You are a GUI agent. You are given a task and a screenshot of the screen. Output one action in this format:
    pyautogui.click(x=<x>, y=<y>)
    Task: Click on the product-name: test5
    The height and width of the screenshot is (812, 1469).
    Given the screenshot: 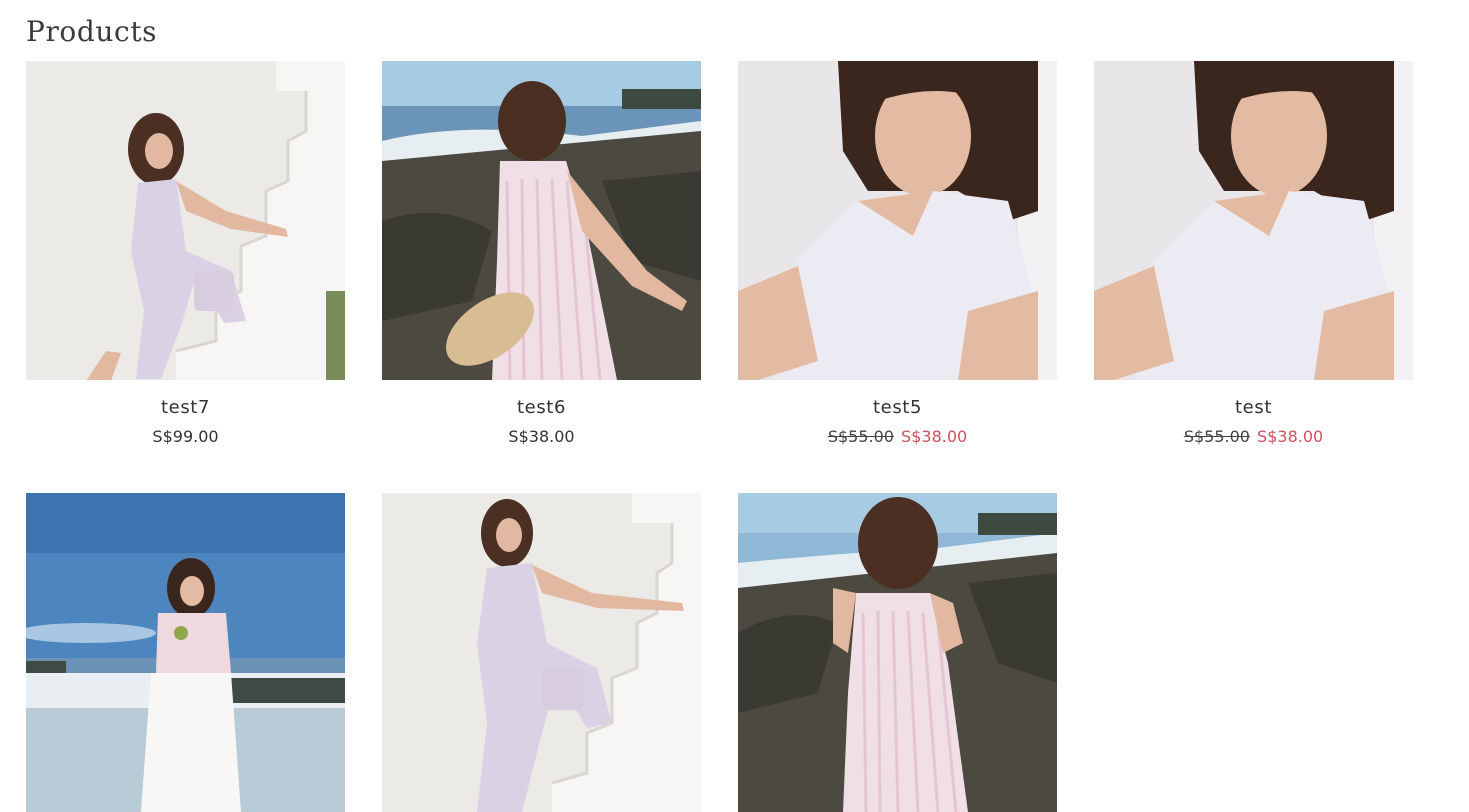 What is the action you would take?
    pyautogui.click(x=897, y=408)
    